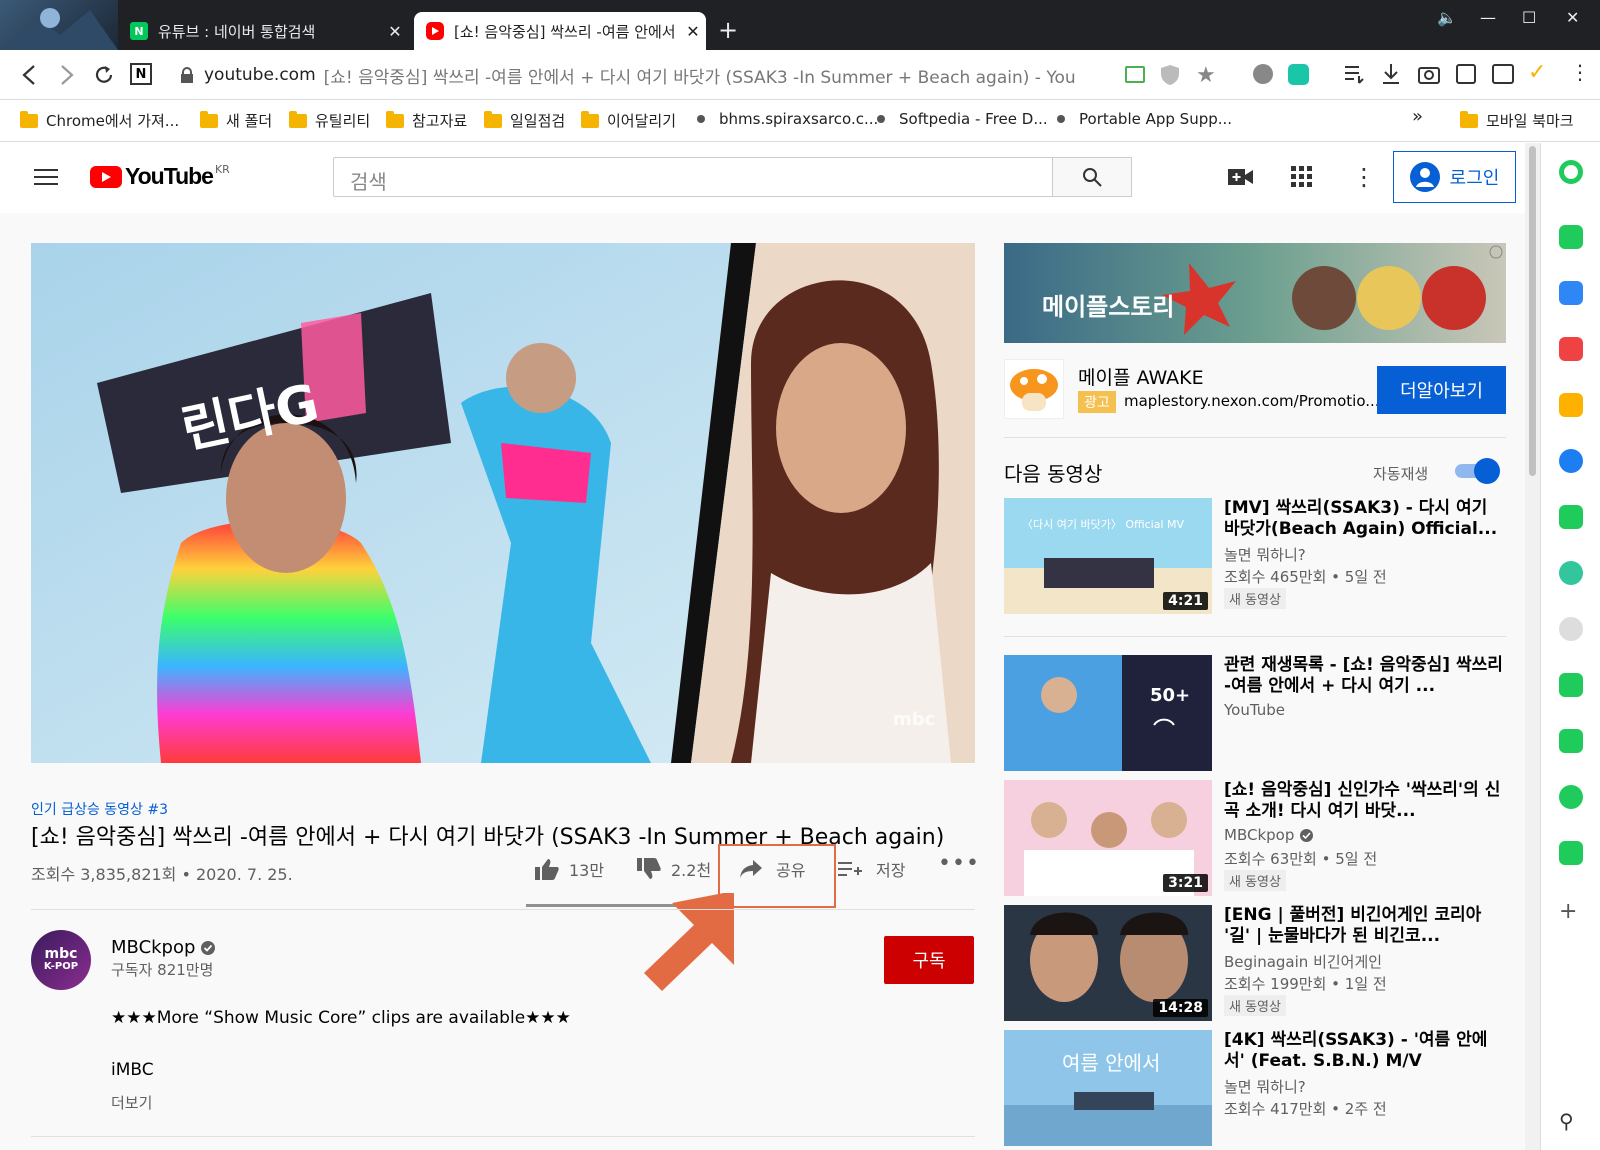 This screenshot has height=1150, width=1600. Describe the element at coordinates (99, 809) in the screenshot. I see `trending-hashtag: 인기 급상승 동영상 #3` at that location.